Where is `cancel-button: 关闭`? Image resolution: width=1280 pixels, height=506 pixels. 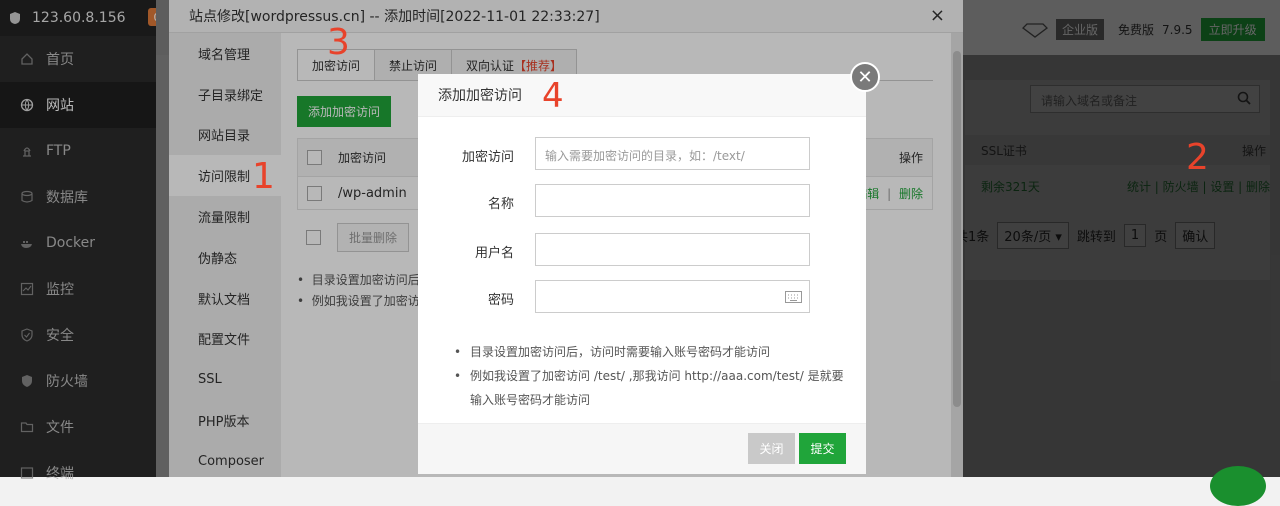
cancel-button: 关闭 is located at coordinates (771, 448).